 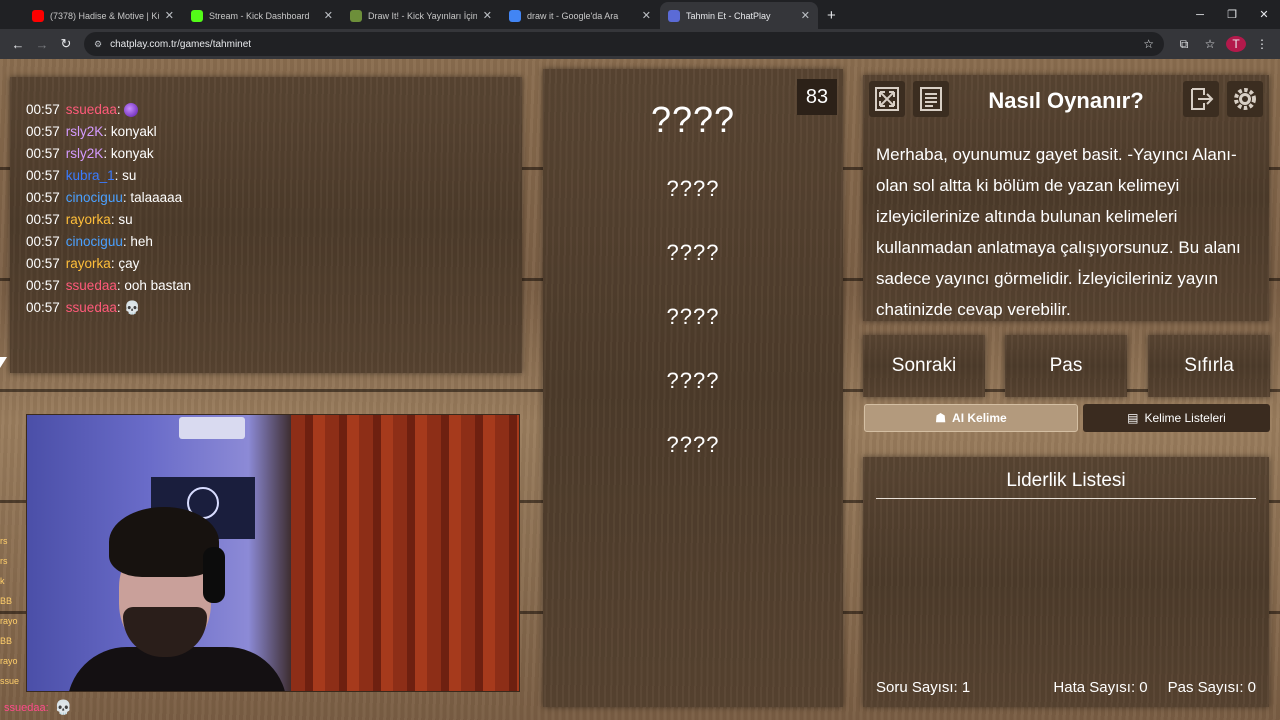 What do you see at coordinates (1066, 366) in the screenshot?
I see `pass-button: Pas` at bounding box center [1066, 366].